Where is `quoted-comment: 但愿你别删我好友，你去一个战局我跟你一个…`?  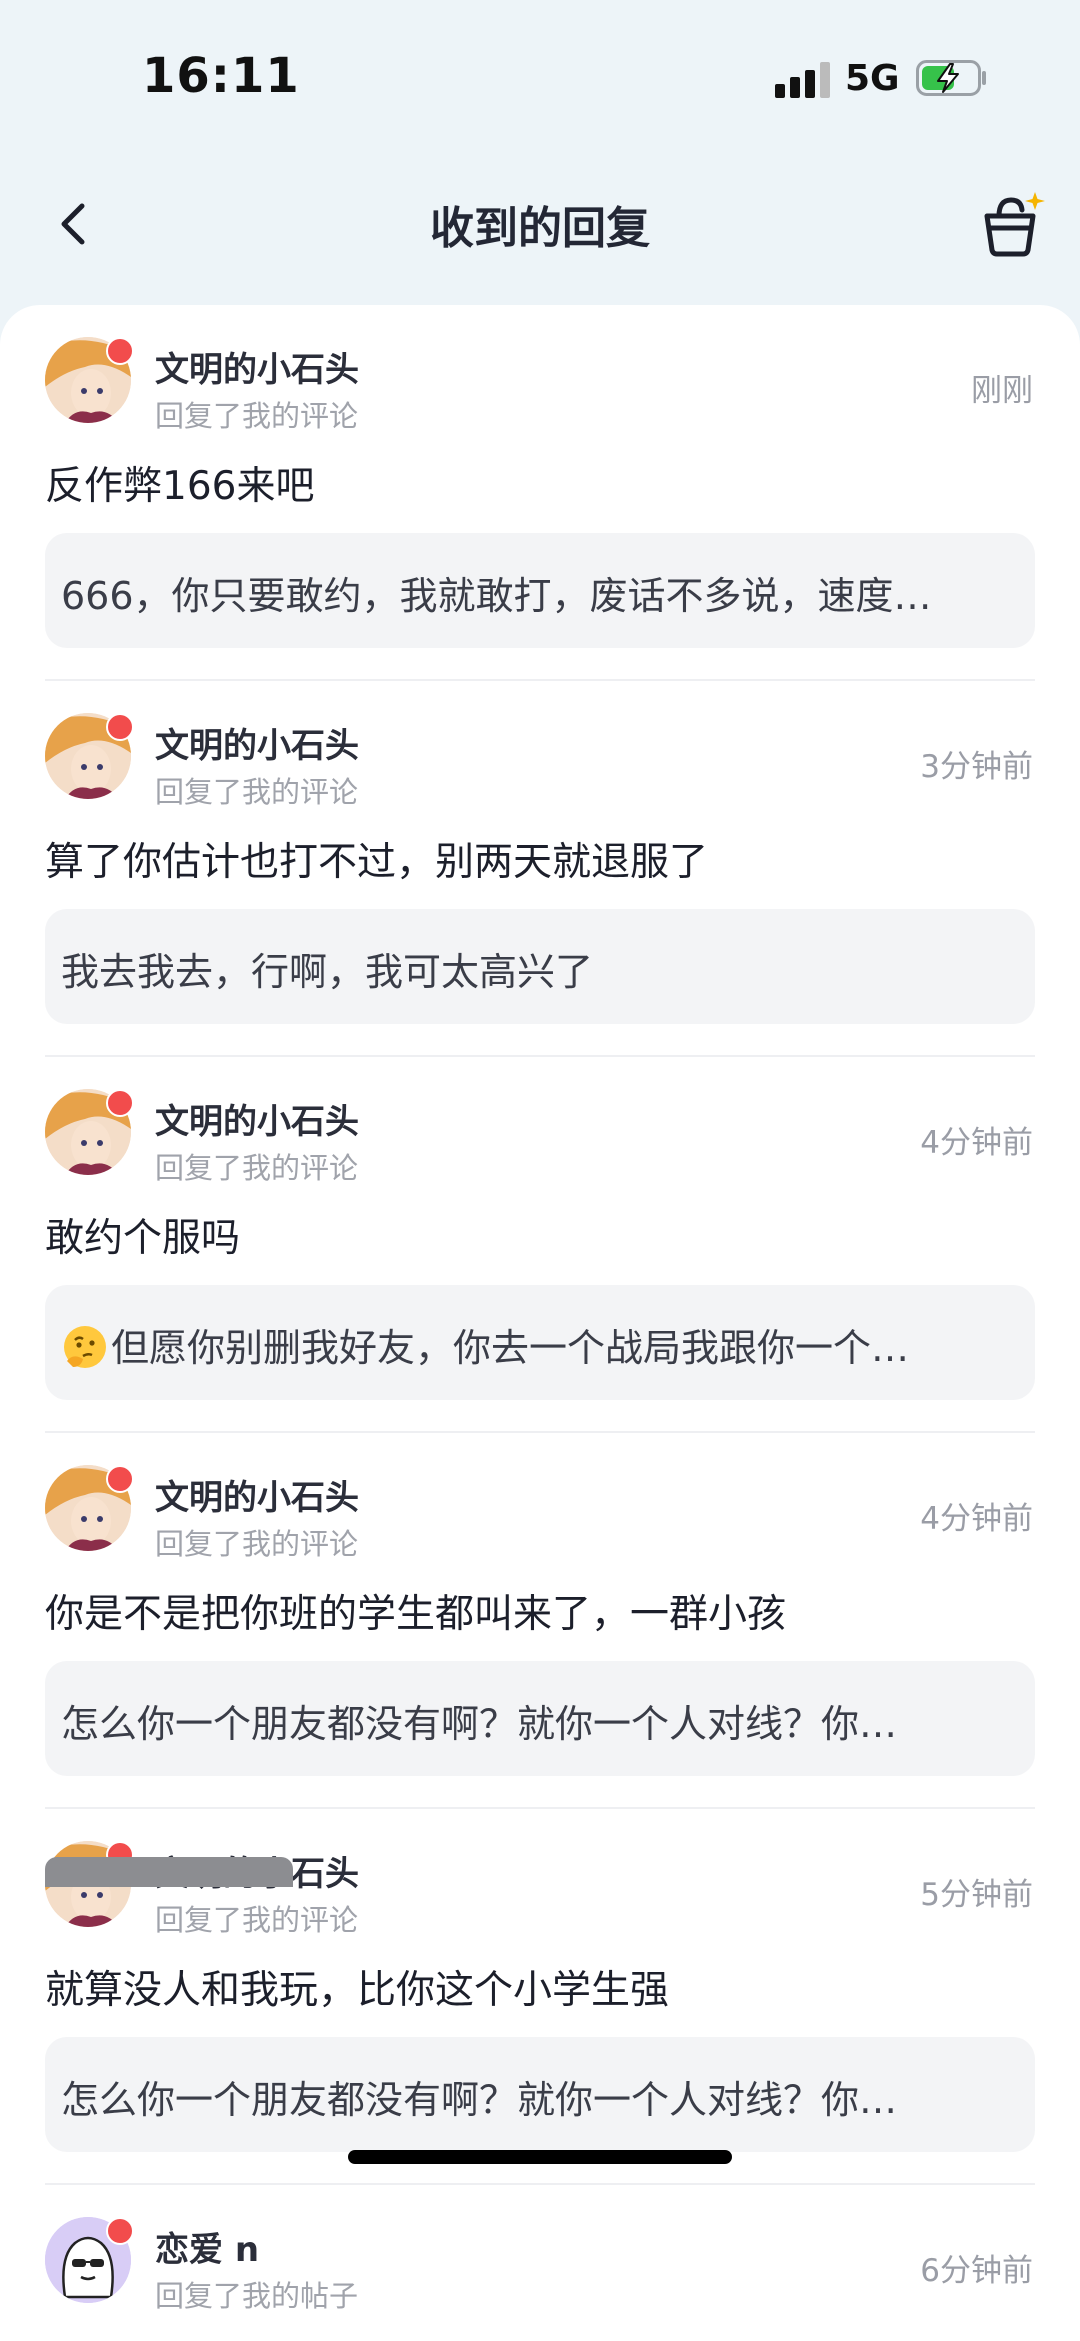 quoted-comment: 但愿你别删我好友，你去一个战局我跟你一个… is located at coordinates (540, 1342).